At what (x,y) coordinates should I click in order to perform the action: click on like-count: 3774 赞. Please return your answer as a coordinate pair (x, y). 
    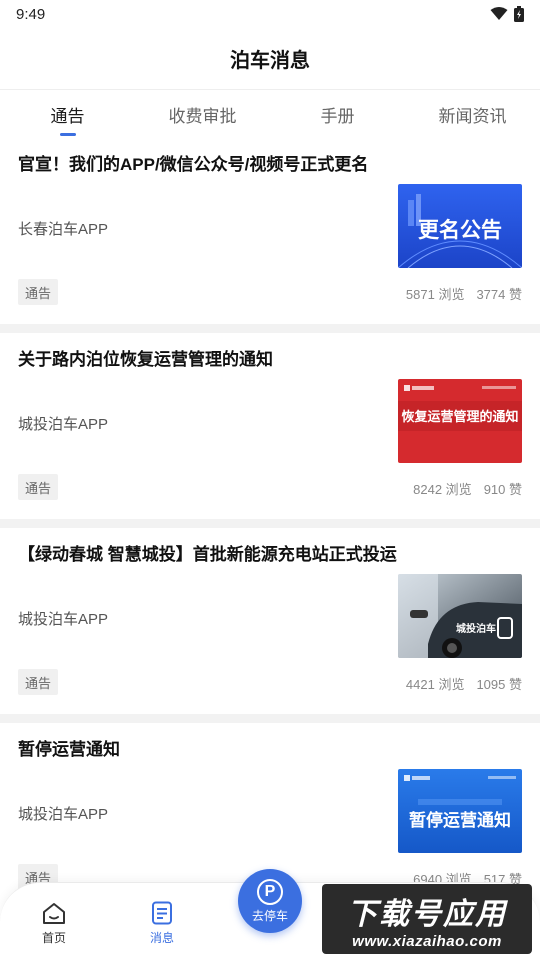
    Looking at the image, I should click on (499, 294).